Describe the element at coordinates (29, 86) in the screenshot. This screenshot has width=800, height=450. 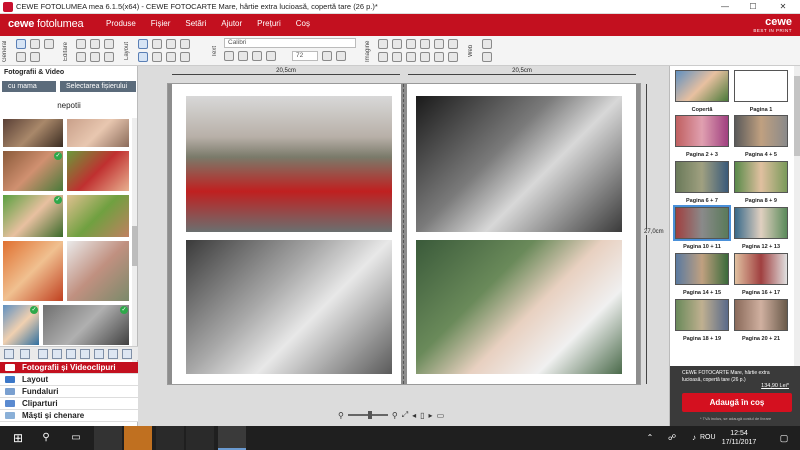
I see `folder-cu-mama-button: cu mama` at that location.